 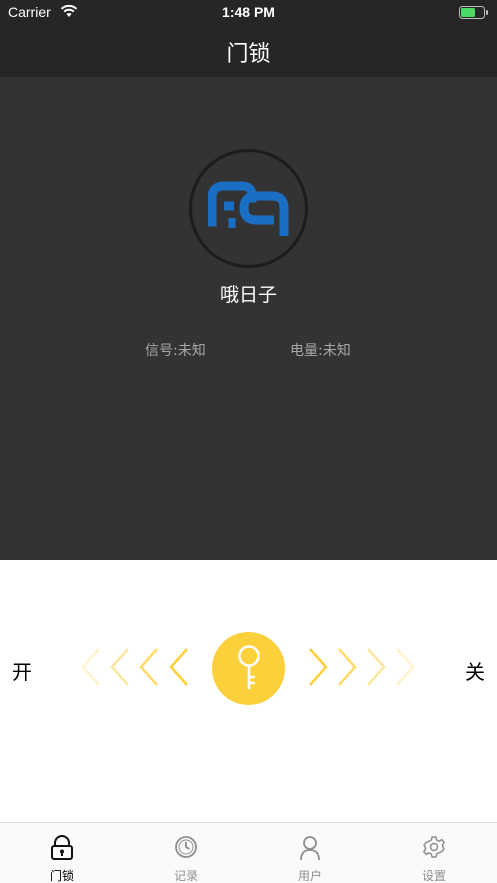 What do you see at coordinates (61, 876) in the screenshot?
I see `tab-lock-label: 门锁` at bounding box center [61, 876].